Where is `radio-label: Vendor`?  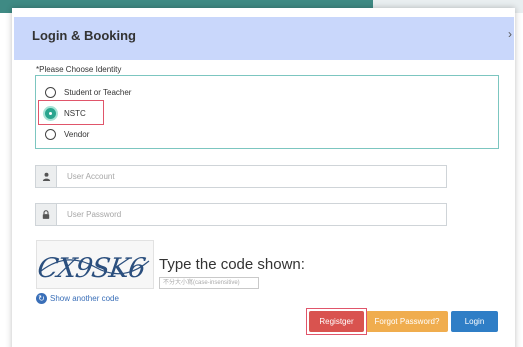
radio-label: Vendor is located at coordinates (77, 134).